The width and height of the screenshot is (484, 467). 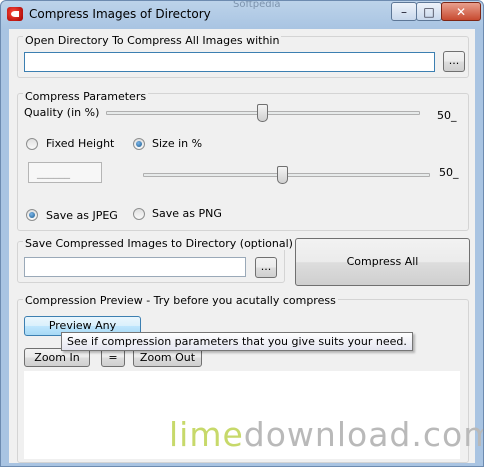 What do you see at coordinates (449, 172) in the screenshot?
I see `size-value: 50_` at bounding box center [449, 172].